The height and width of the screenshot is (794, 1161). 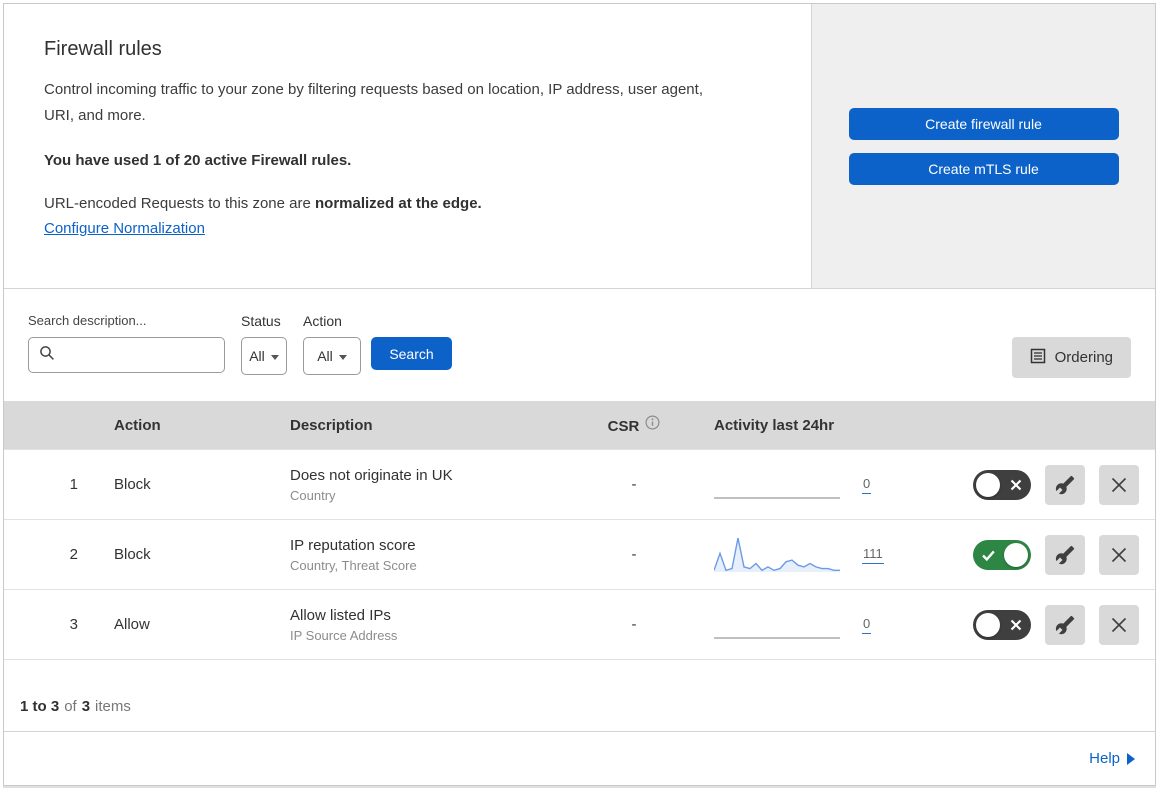 What do you see at coordinates (344, 635) in the screenshot?
I see `rule-fields: IP Source Address` at bounding box center [344, 635].